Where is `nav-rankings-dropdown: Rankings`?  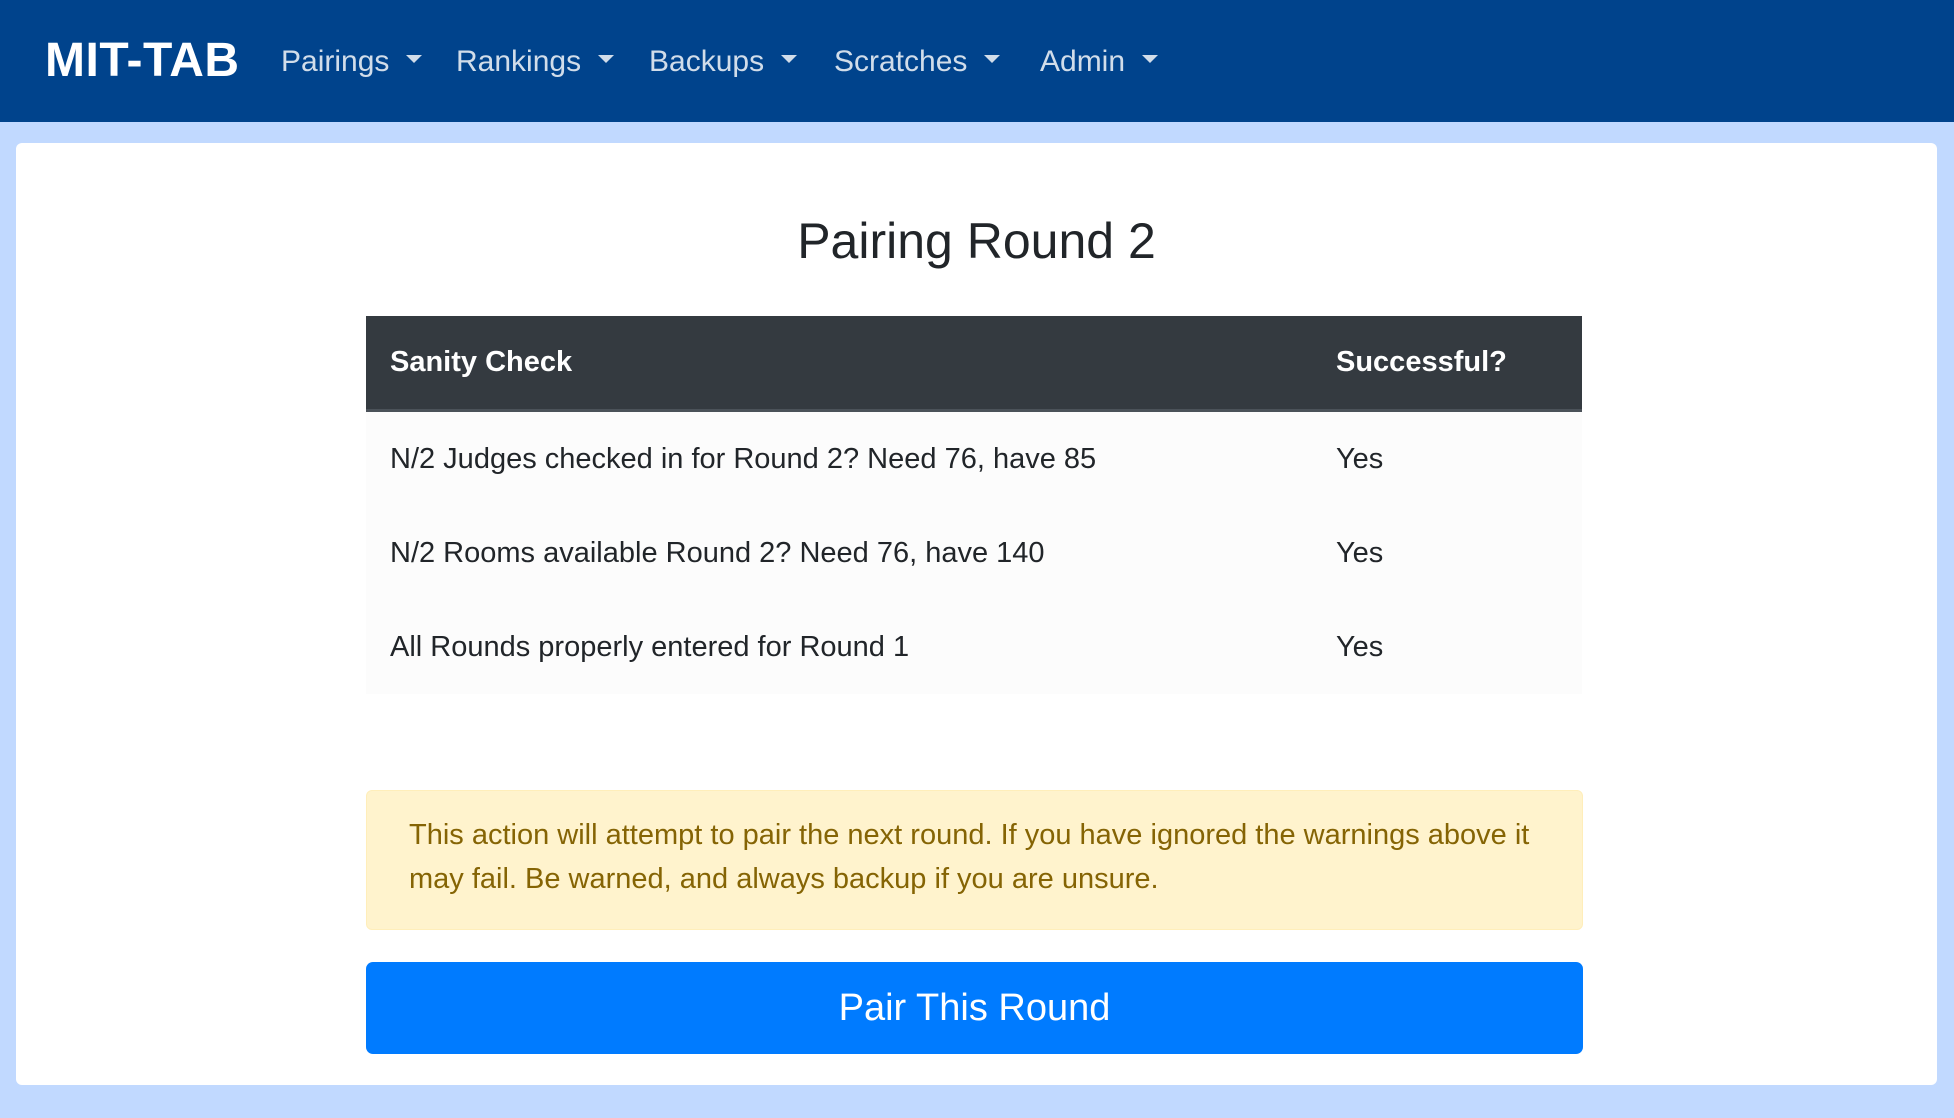
nav-rankings-dropdown: Rankings is located at coordinates (535, 62).